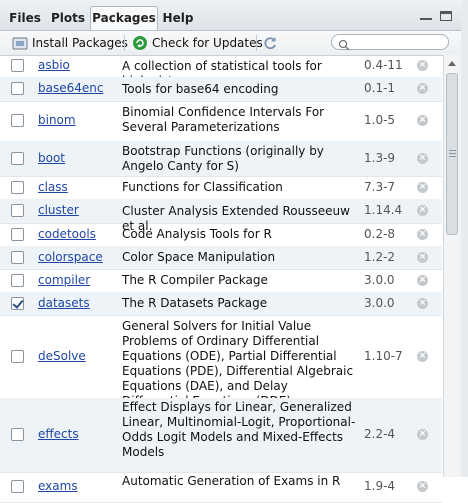 The width and height of the screenshot is (468, 503). What do you see at coordinates (64, 303) in the screenshot?
I see `package-name-link: datasets` at bounding box center [64, 303].